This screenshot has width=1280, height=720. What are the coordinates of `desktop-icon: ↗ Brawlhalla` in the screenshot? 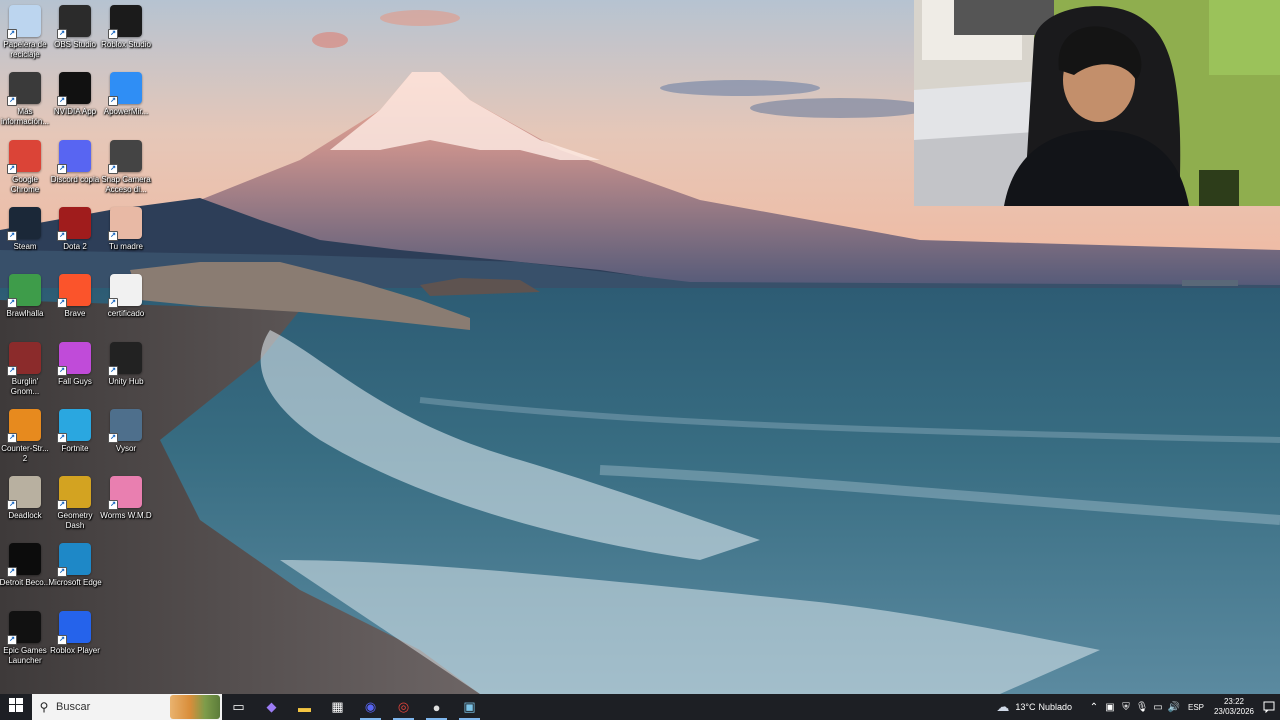 It's located at (25, 296).